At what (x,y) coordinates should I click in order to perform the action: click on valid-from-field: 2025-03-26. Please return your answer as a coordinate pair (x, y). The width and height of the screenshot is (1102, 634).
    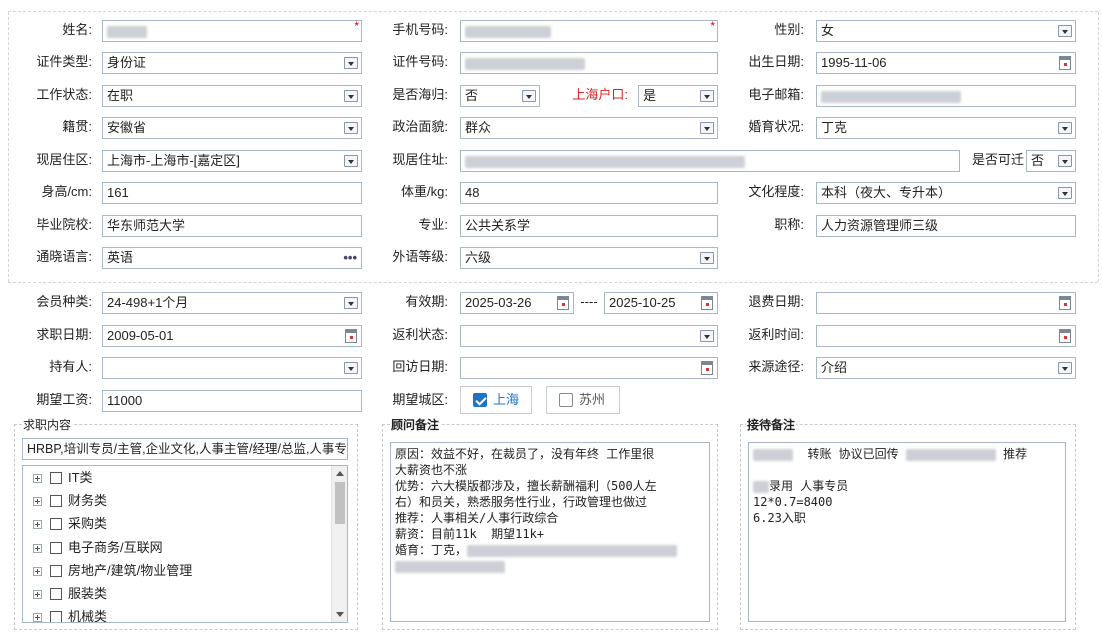
    Looking at the image, I should click on (517, 303).